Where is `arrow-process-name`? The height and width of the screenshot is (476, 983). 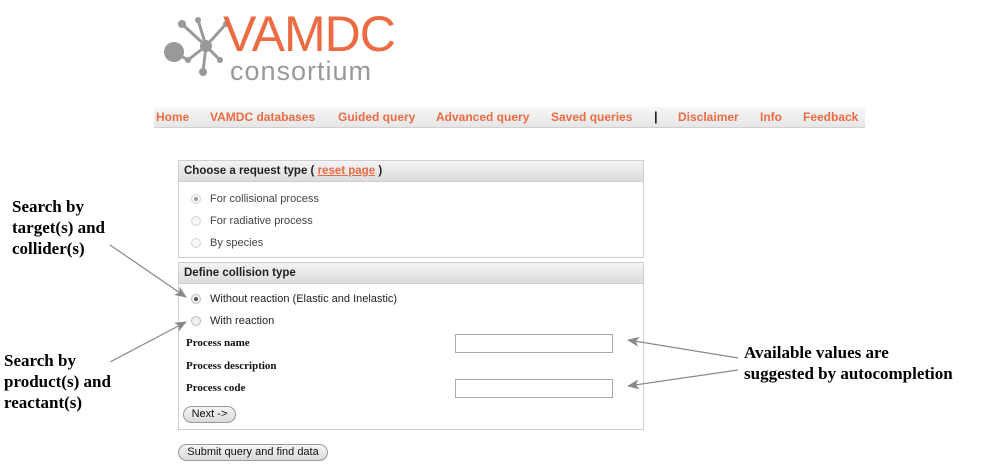 arrow-process-name is located at coordinates (683, 347).